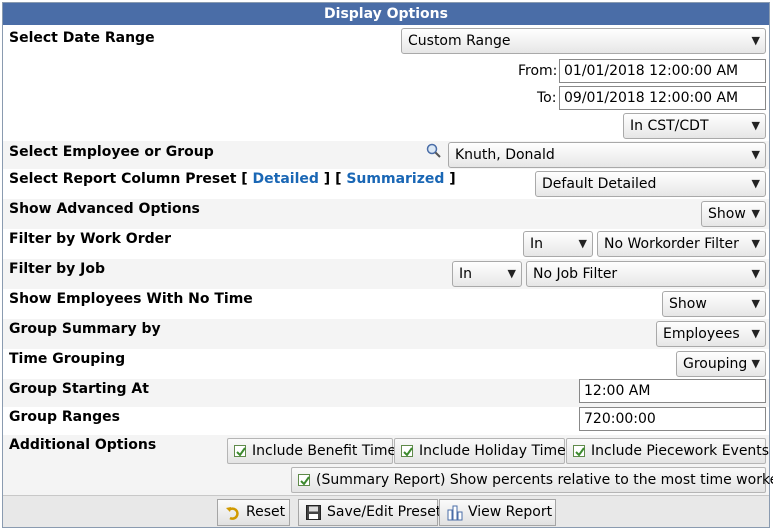 The width and height of the screenshot is (773, 531). What do you see at coordinates (386, 393) in the screenshot?
I see `group-start-row: Group Starting At 12:00 AM` at bounding box center [386, 393].